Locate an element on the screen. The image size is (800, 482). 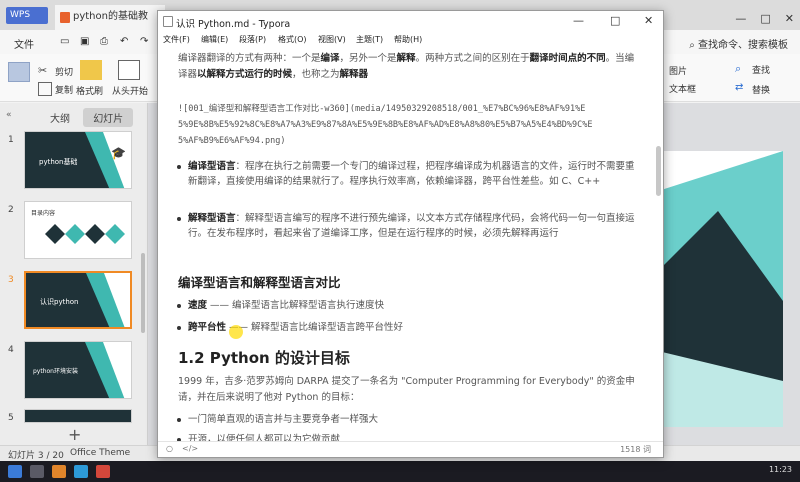
menu-print-icon: ⎙ is located at coordinates (104, 41).